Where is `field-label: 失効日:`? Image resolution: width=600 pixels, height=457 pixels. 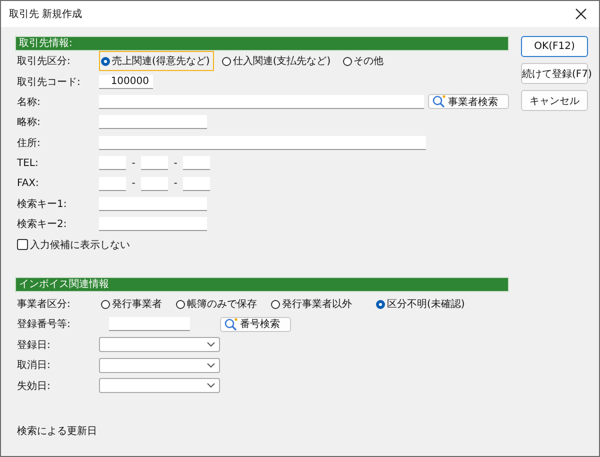
field-label: 失効日: is located at coordinates (34, 386).